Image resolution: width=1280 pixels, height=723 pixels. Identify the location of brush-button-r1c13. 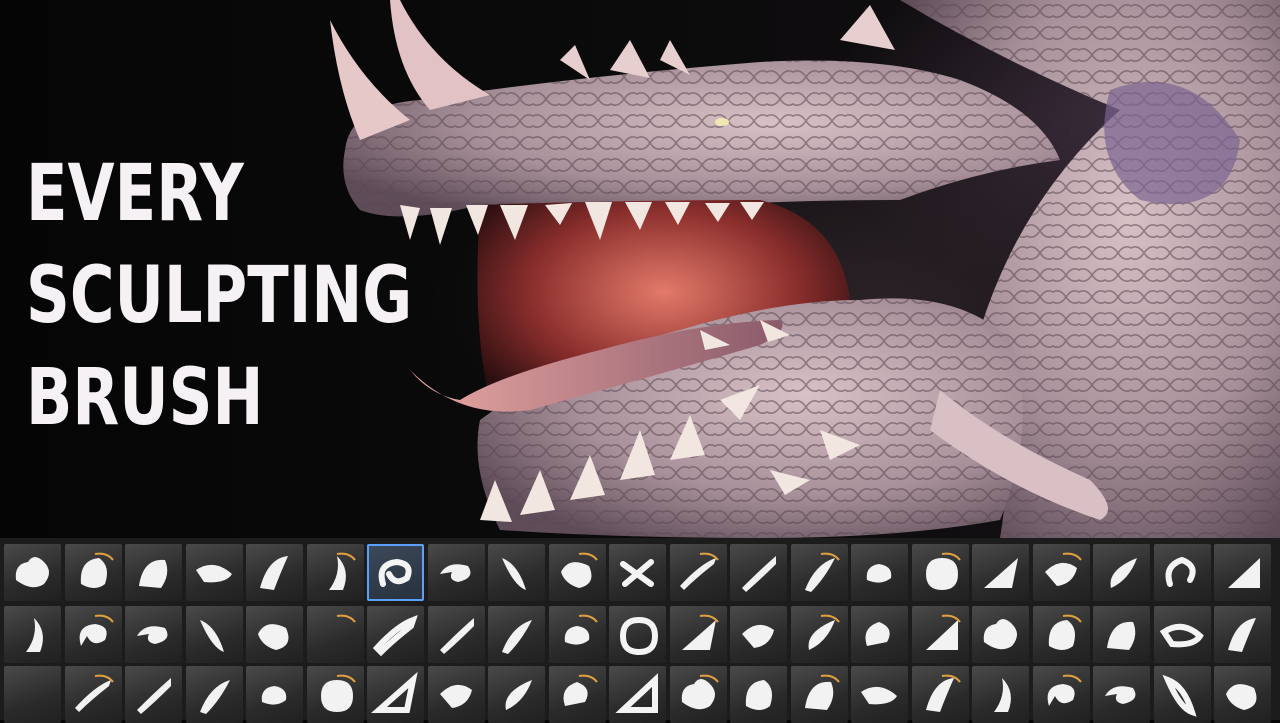
(758, 572).